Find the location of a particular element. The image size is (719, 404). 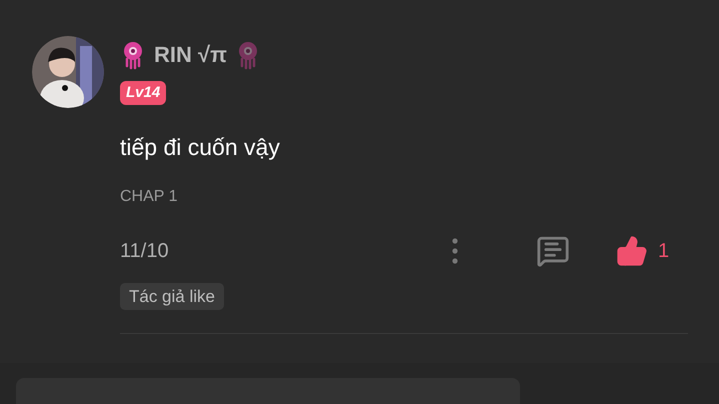

username: RIN √π is located at coordinates (190, 55).